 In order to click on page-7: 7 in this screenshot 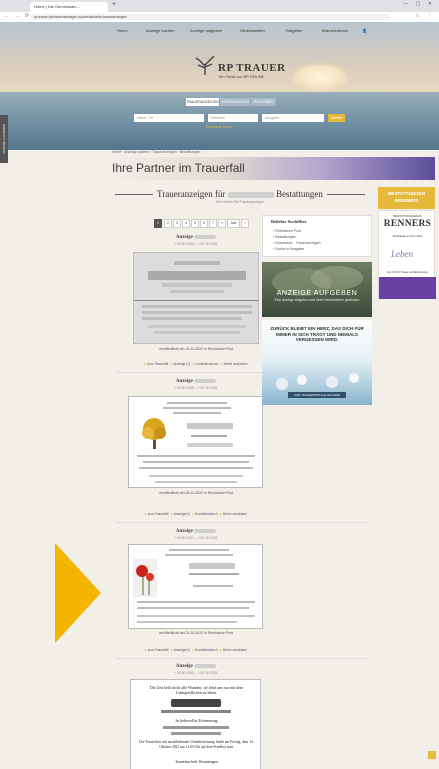, I will do `click(213, 223)`.